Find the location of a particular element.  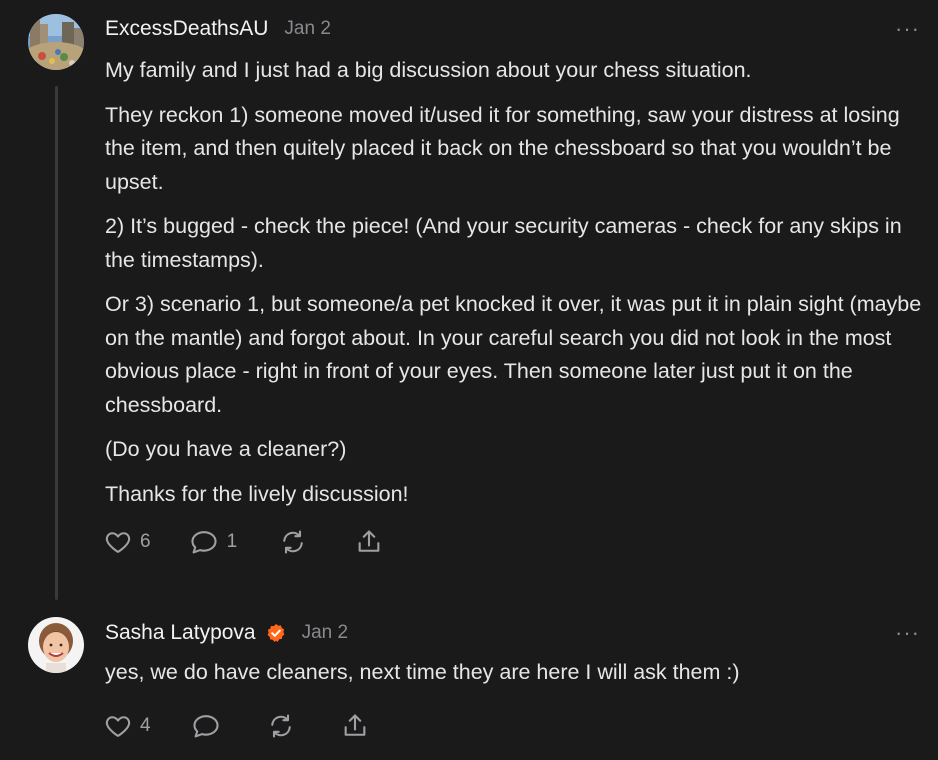

reply-button is located at coordinates (206, 726).